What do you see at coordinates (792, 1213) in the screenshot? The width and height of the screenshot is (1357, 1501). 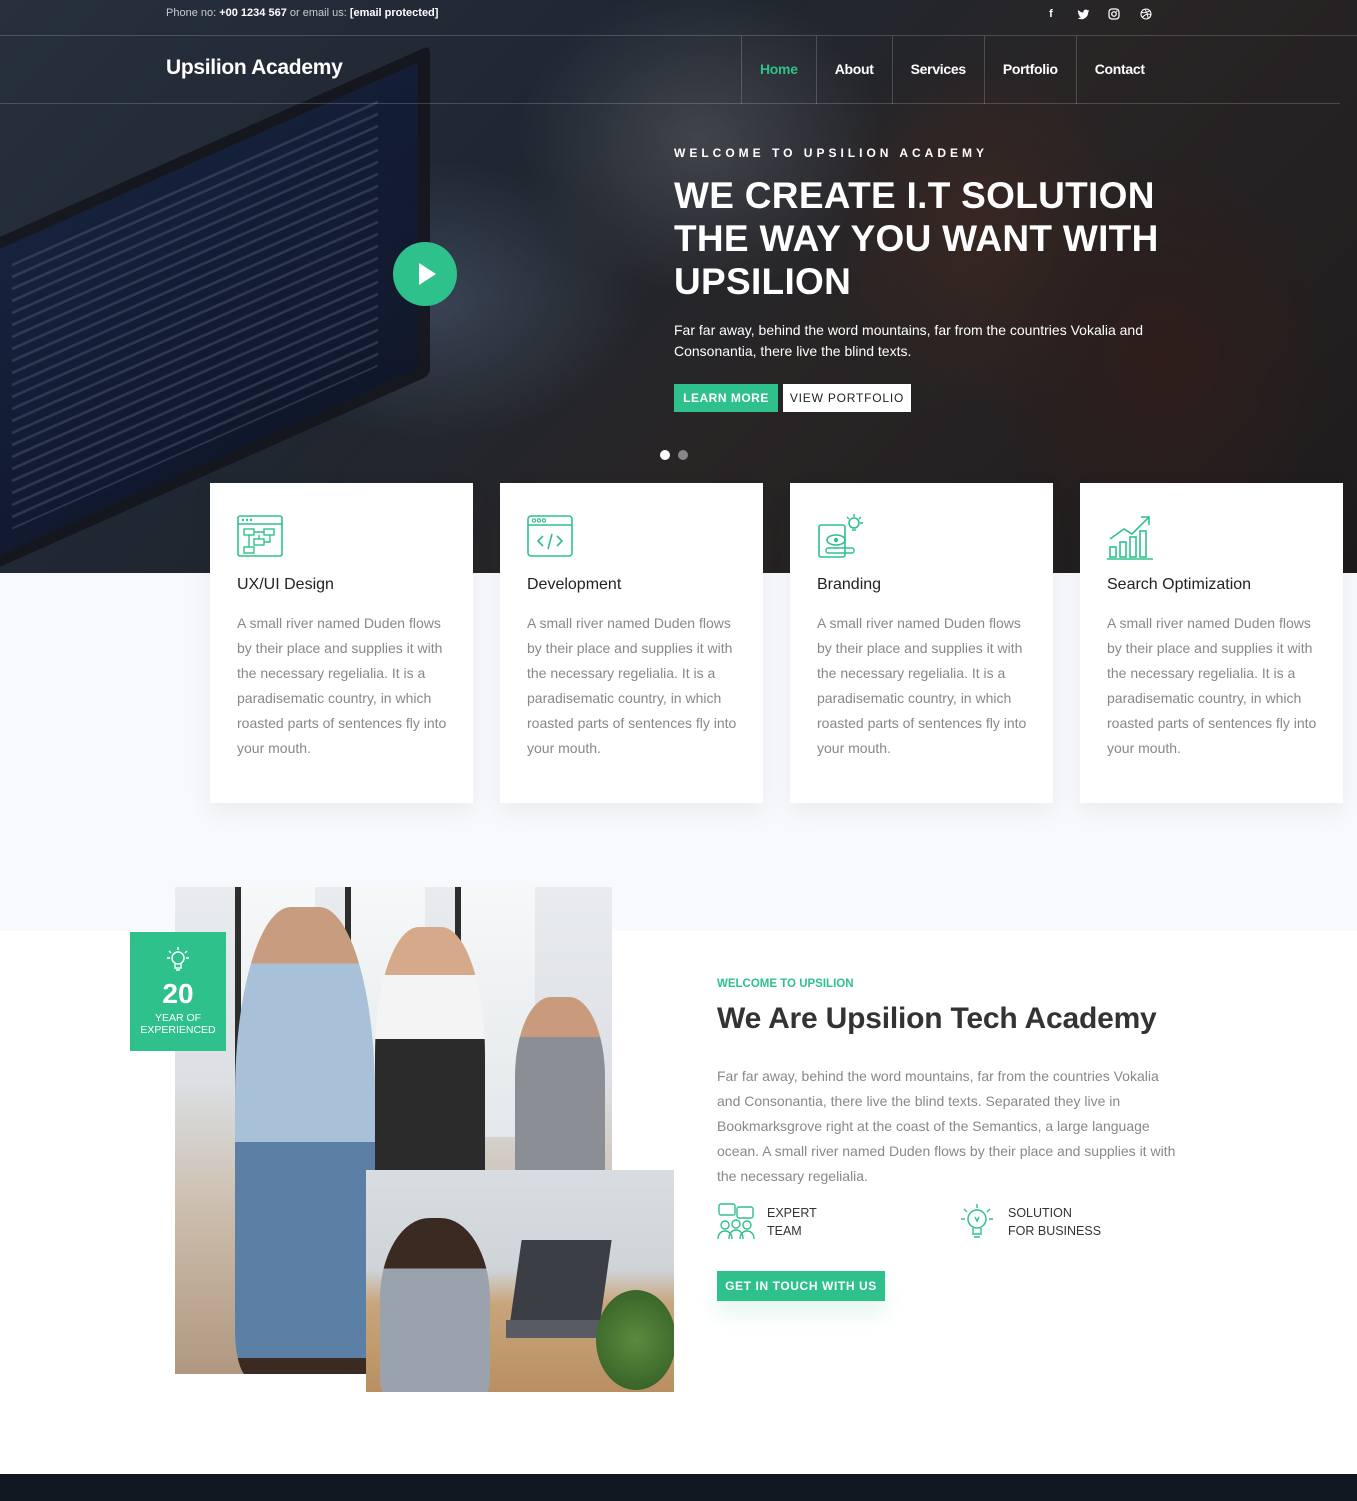 I see `feature-label-line-1: EXPERT` at bounding box center [792, 1213].